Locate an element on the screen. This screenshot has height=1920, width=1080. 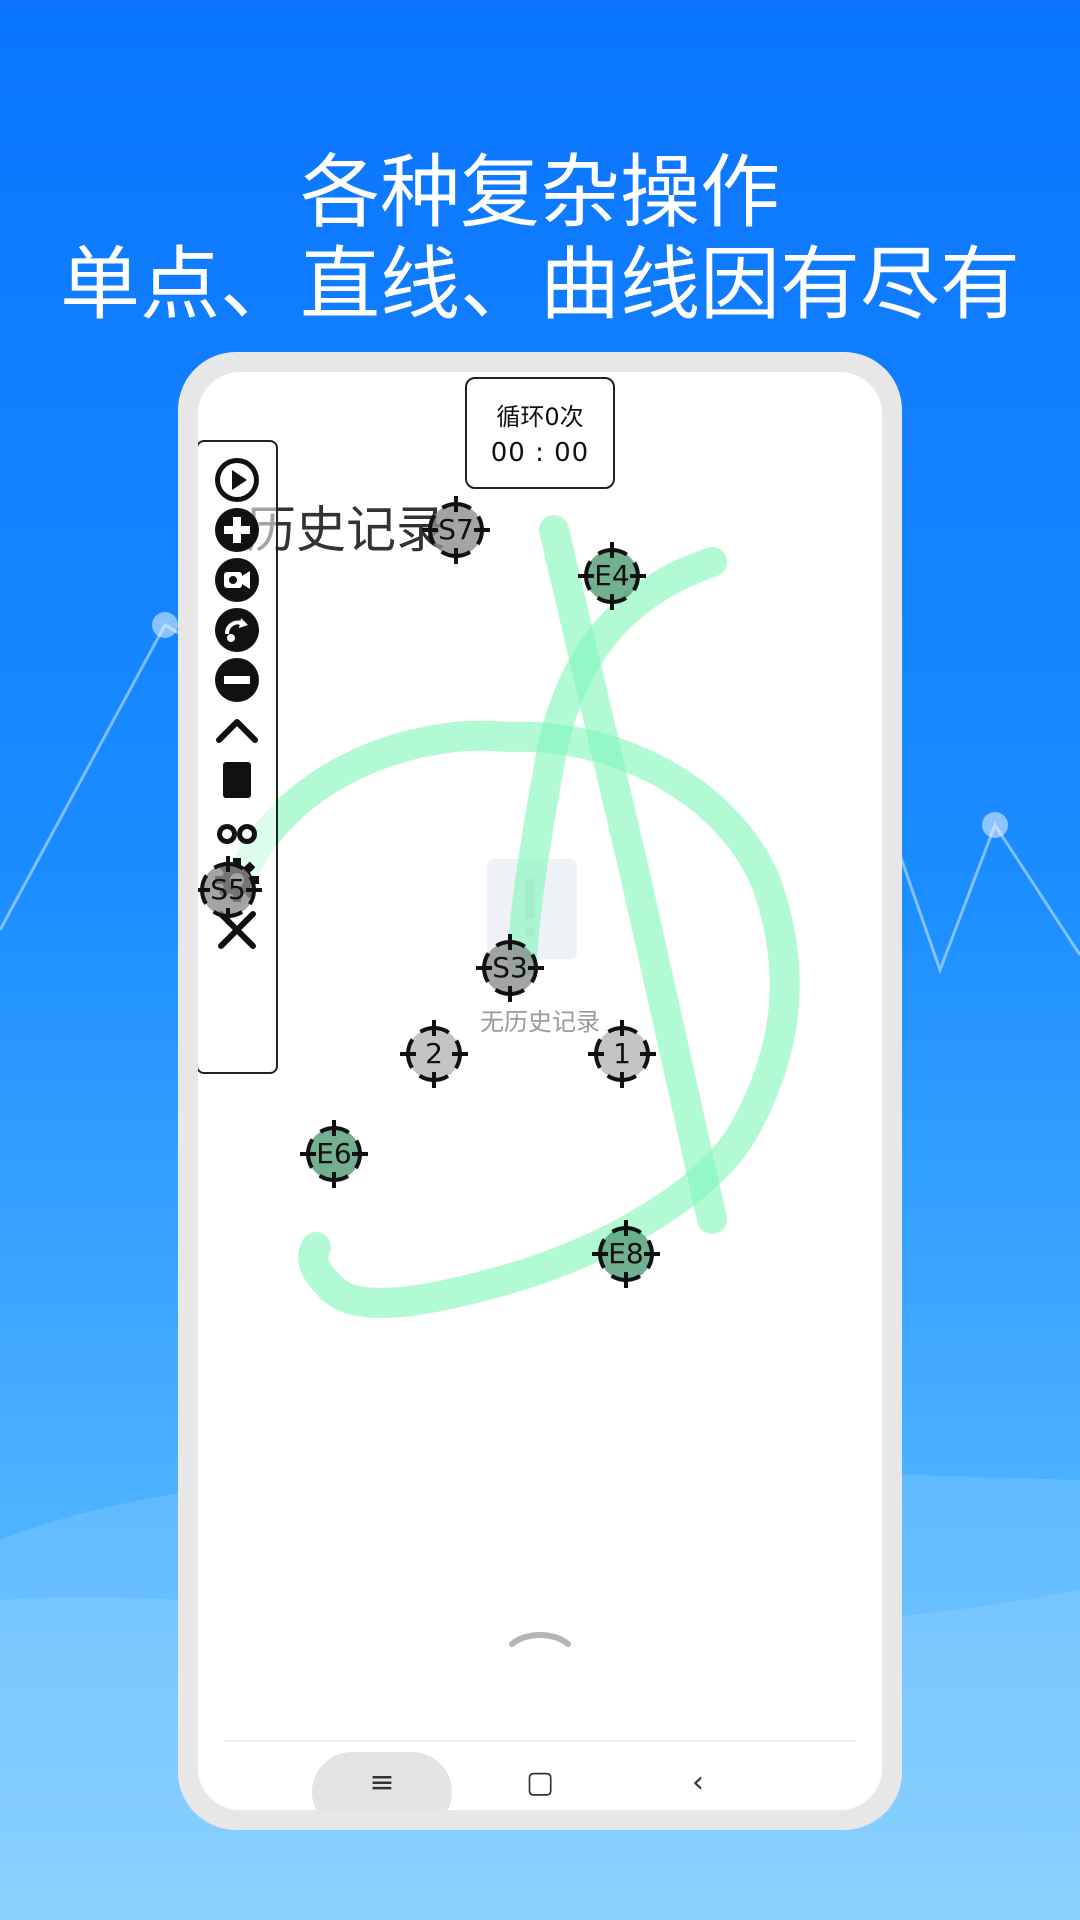
target-label: E8 is located at coordinates (626, 1253).